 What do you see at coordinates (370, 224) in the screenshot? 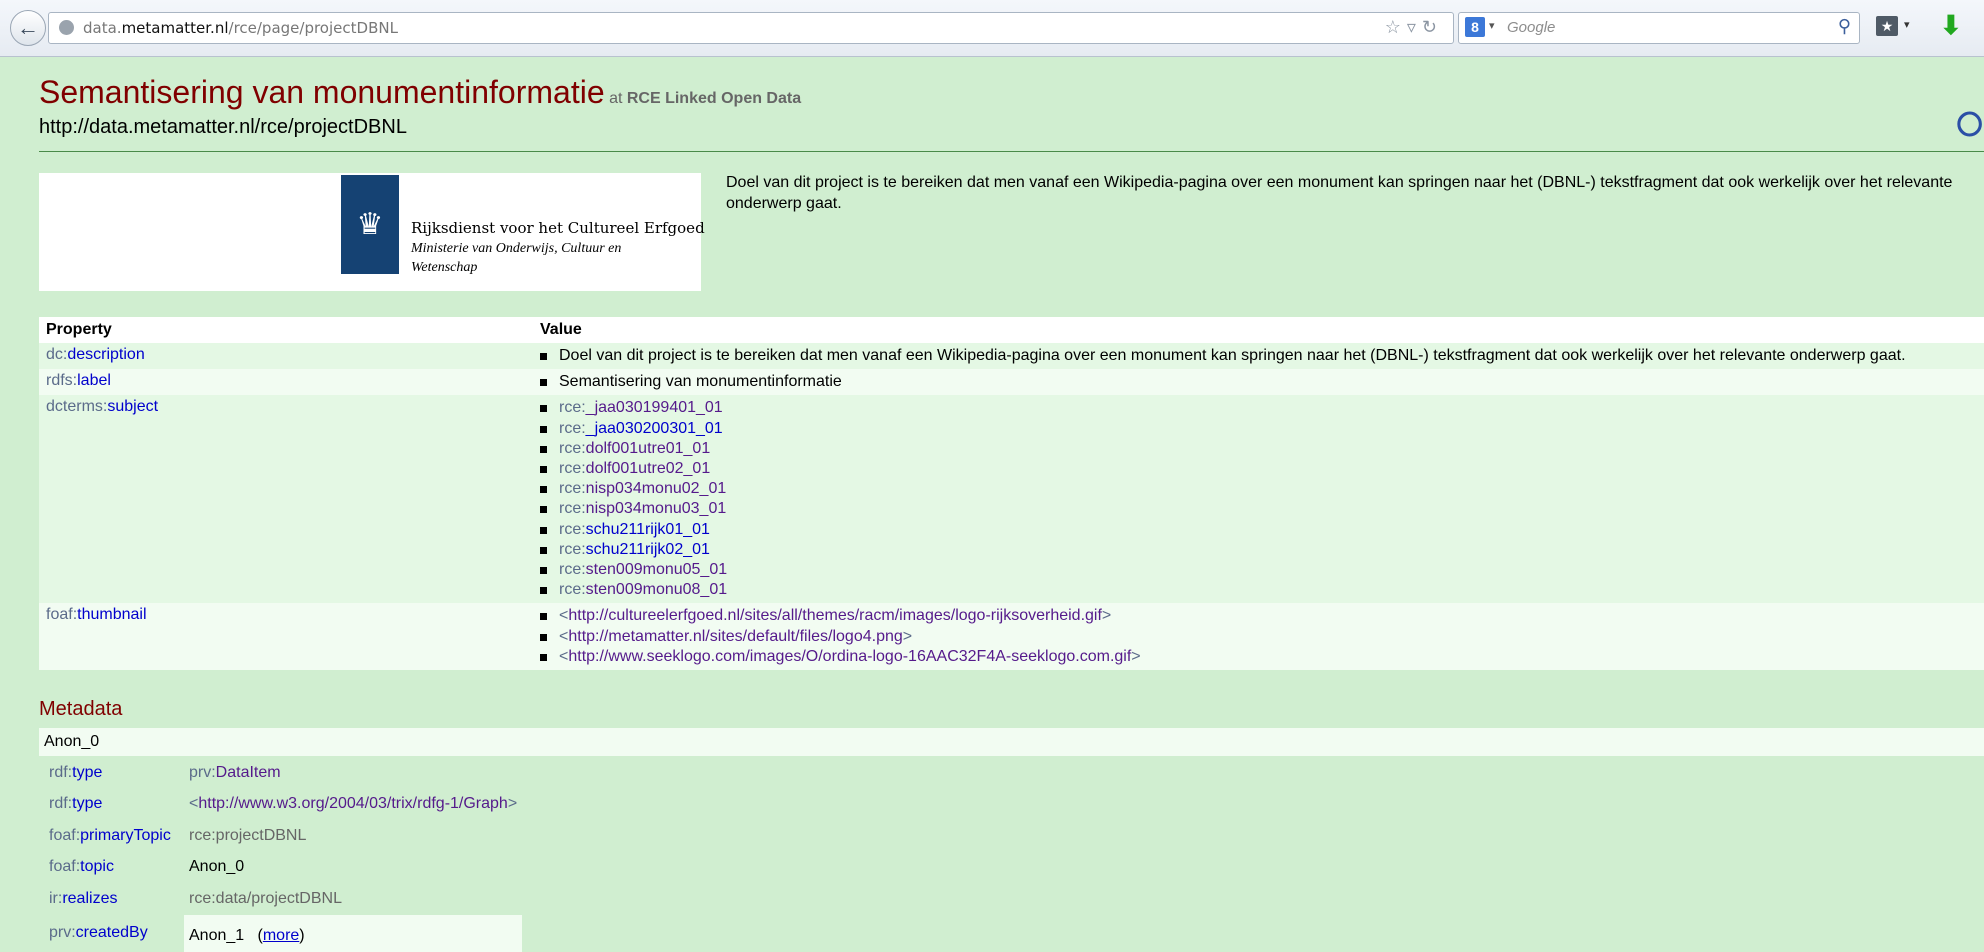
I see `coat-of-arms-icon: ♛` at bounding box center [370, 224].